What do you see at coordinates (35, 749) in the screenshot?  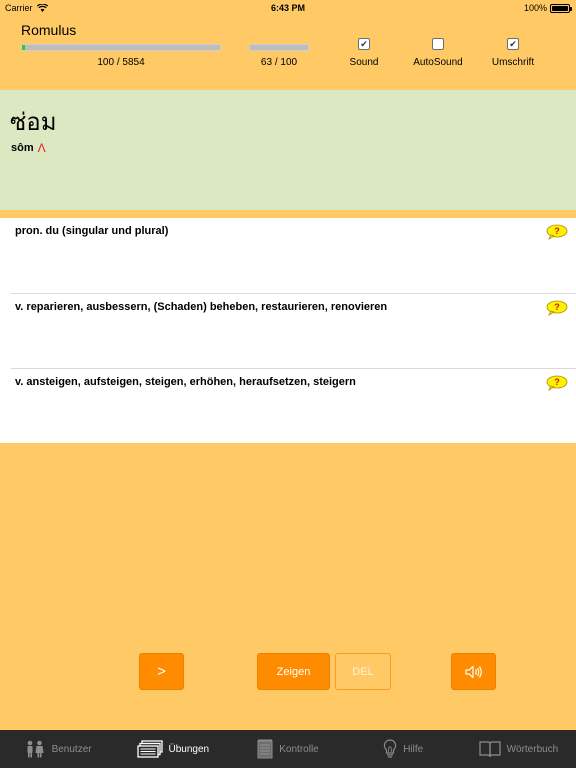 I see `users-icon` at bounding box center [35, 749].